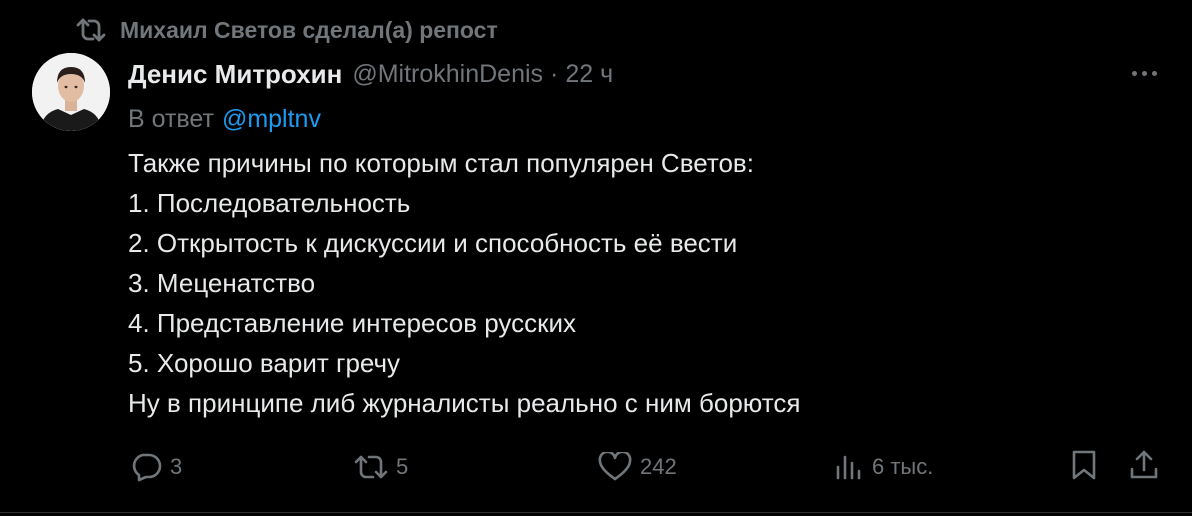 The width and height of the screenshot is (1192, 516). Describe the element at coordinates (637, 467) in the screenshot. I see `like-button: 242` at that location.